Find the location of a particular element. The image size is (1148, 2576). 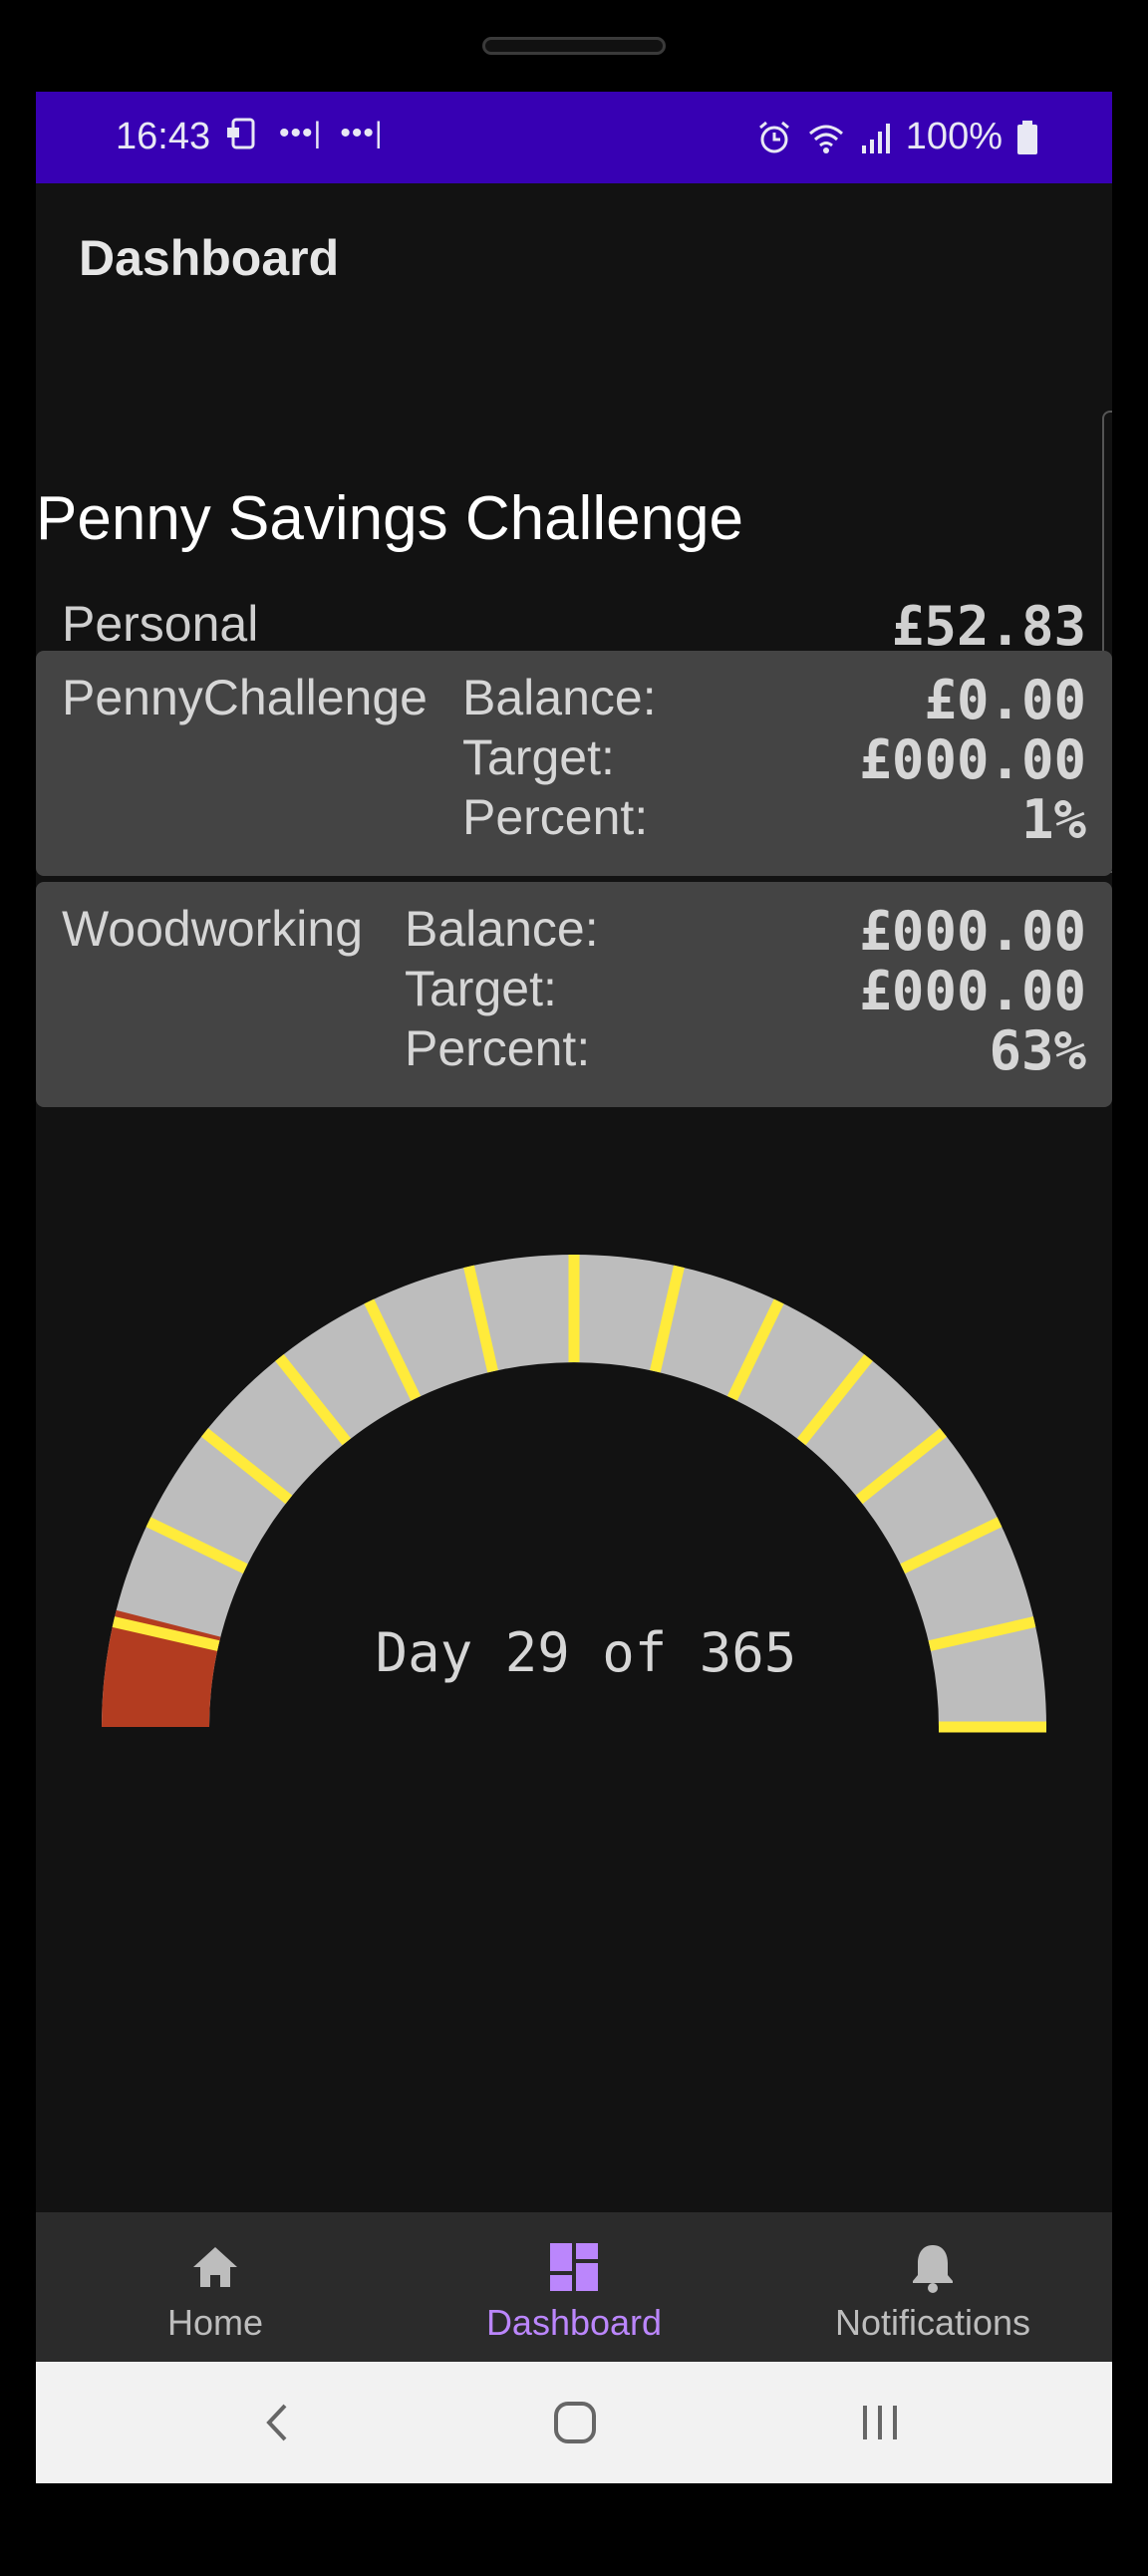

nav-dashboard-label: Dashboard is located at coordinates (574, 2322).